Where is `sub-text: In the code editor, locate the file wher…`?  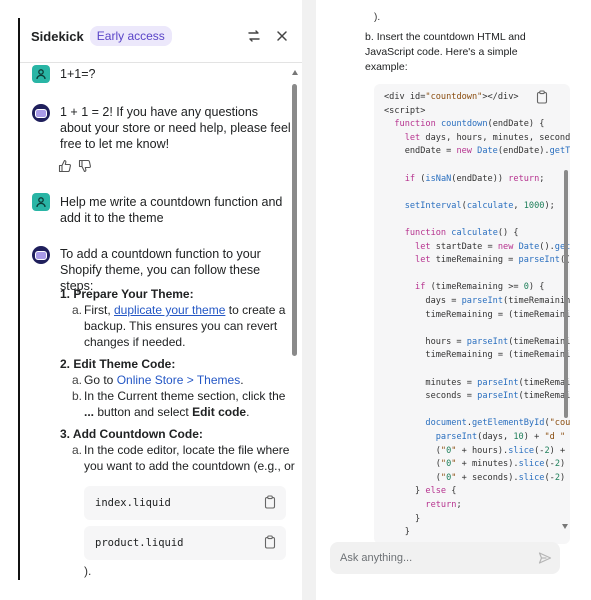
sub-text: In the code editor, locate the file wher… is located at coordinates (189, 458).